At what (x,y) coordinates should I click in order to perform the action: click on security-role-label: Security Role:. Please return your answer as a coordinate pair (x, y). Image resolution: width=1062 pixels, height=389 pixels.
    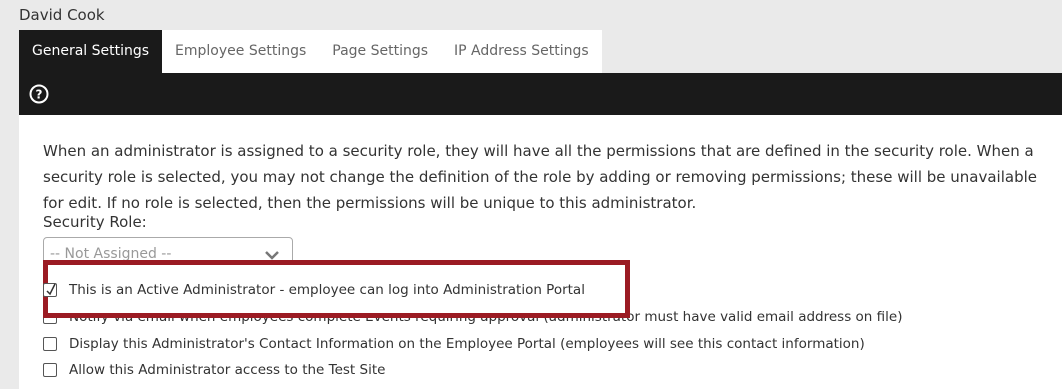
    Looking at the image, I should click on (95, 222).